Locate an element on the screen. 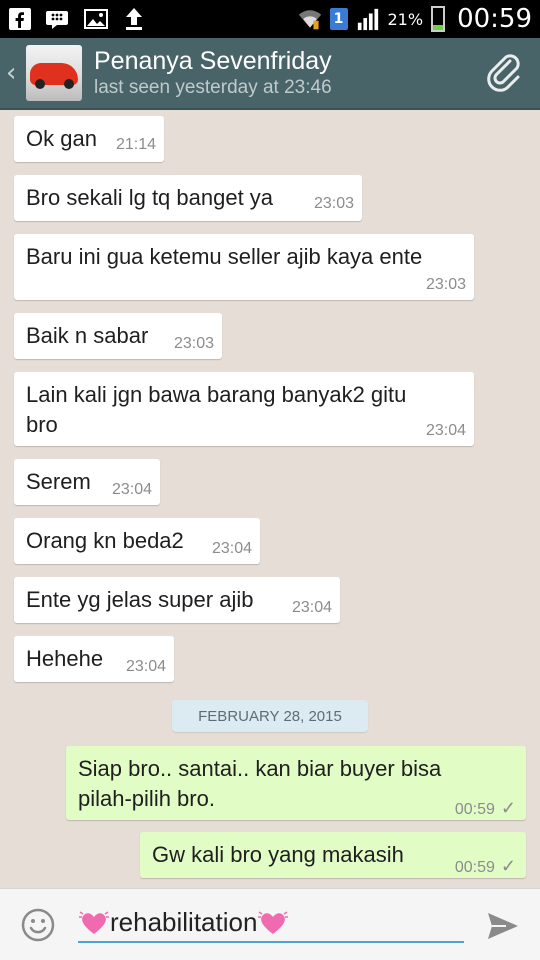 Image resolution: width=540 pixels, height=960 pixels. gallery-icon is located at coordinates (96, 19).